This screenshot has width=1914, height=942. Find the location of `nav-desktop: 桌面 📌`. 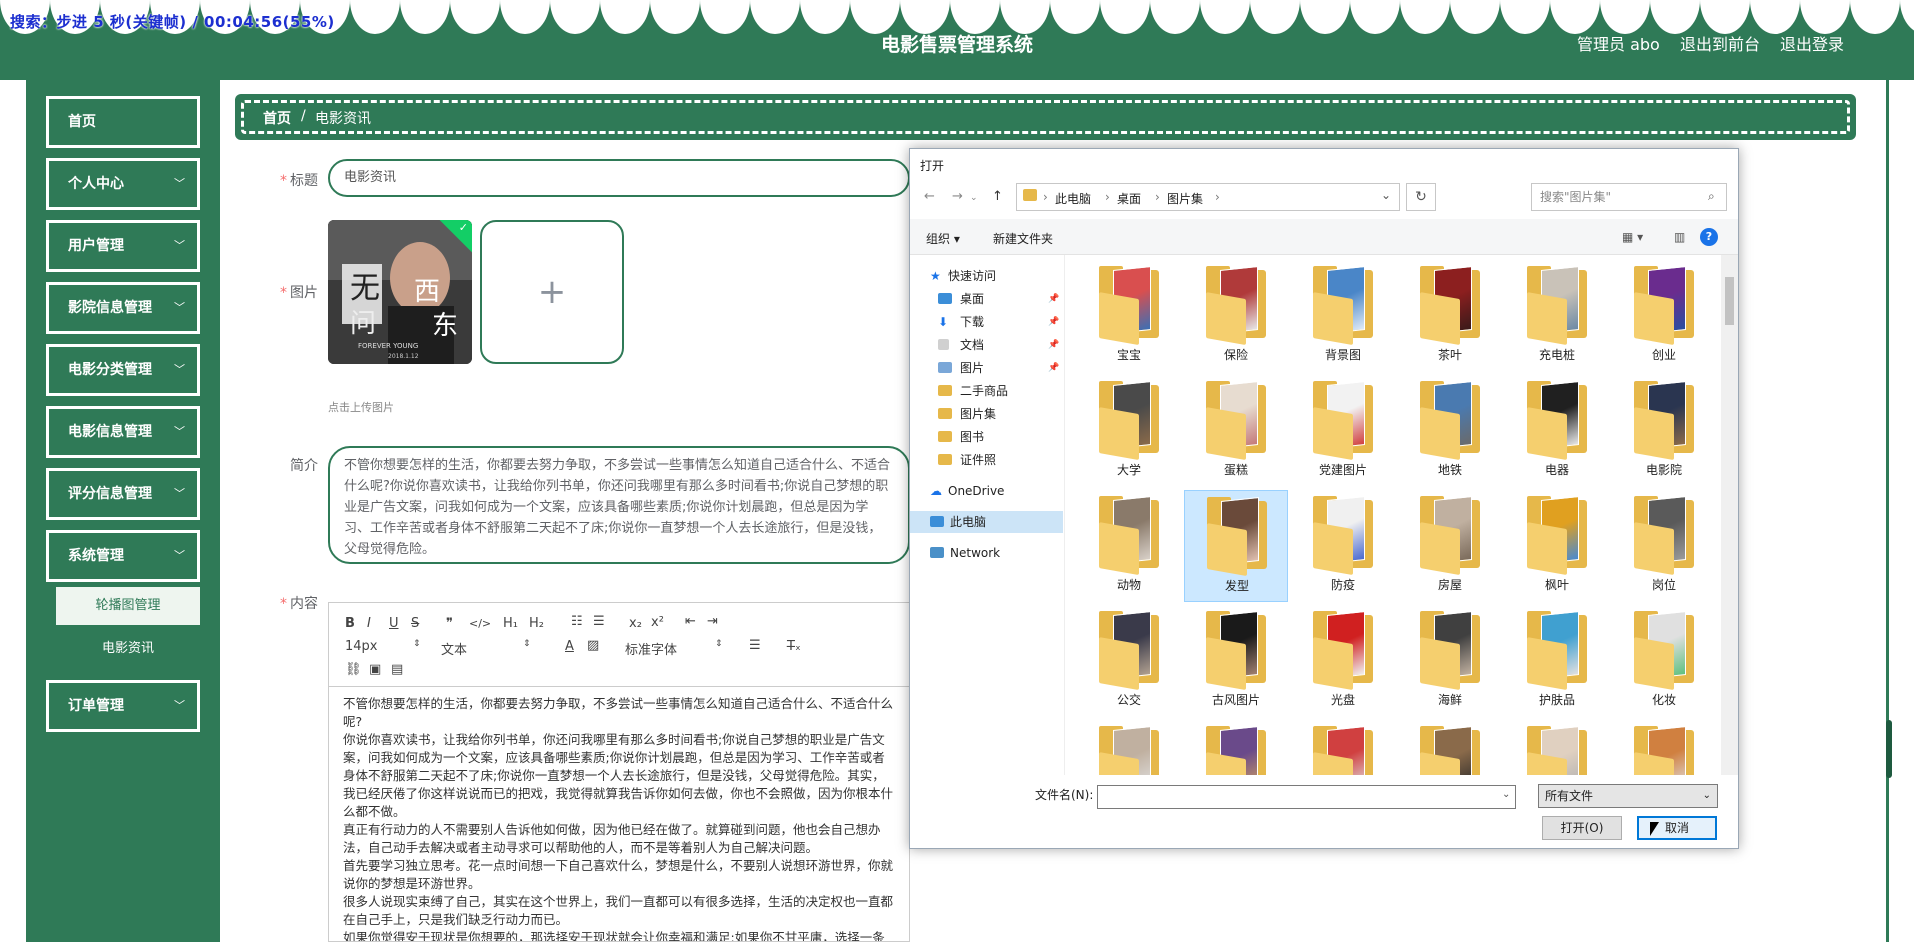

nav-desktop: 桌面 📌 is located at coordinates (986, 299).